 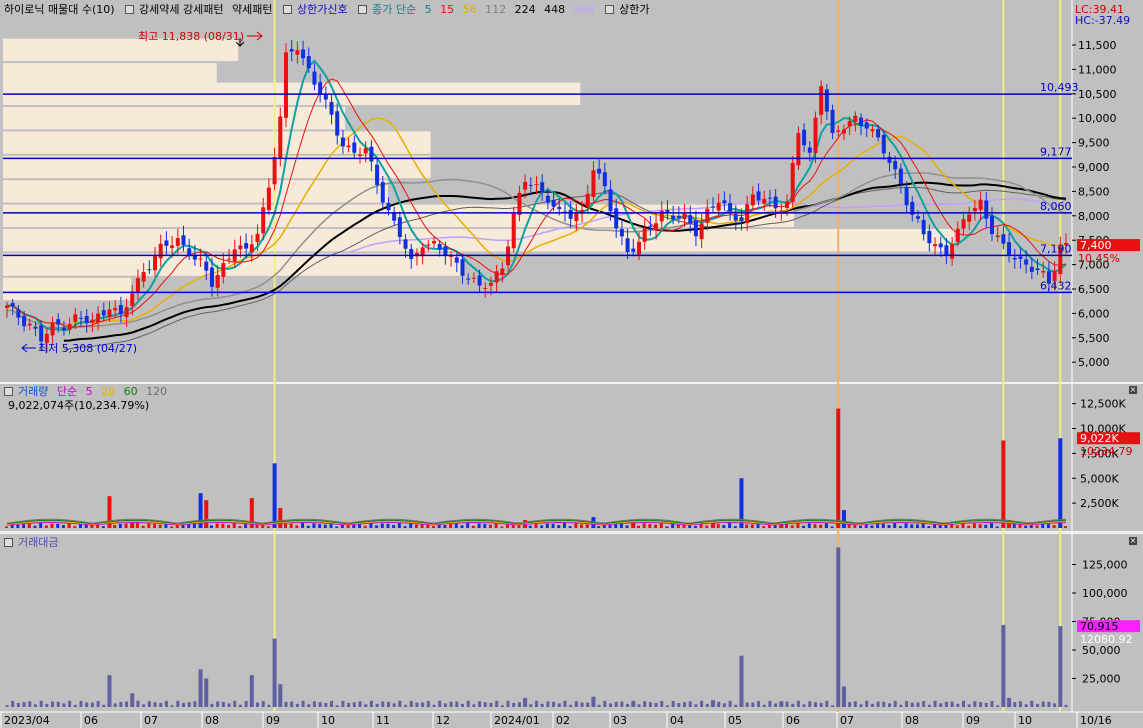 What do you see at coordinates (1056, 285) in the screenshot?
I see `level-label: 6,432` at bounding box center [1056, 285].